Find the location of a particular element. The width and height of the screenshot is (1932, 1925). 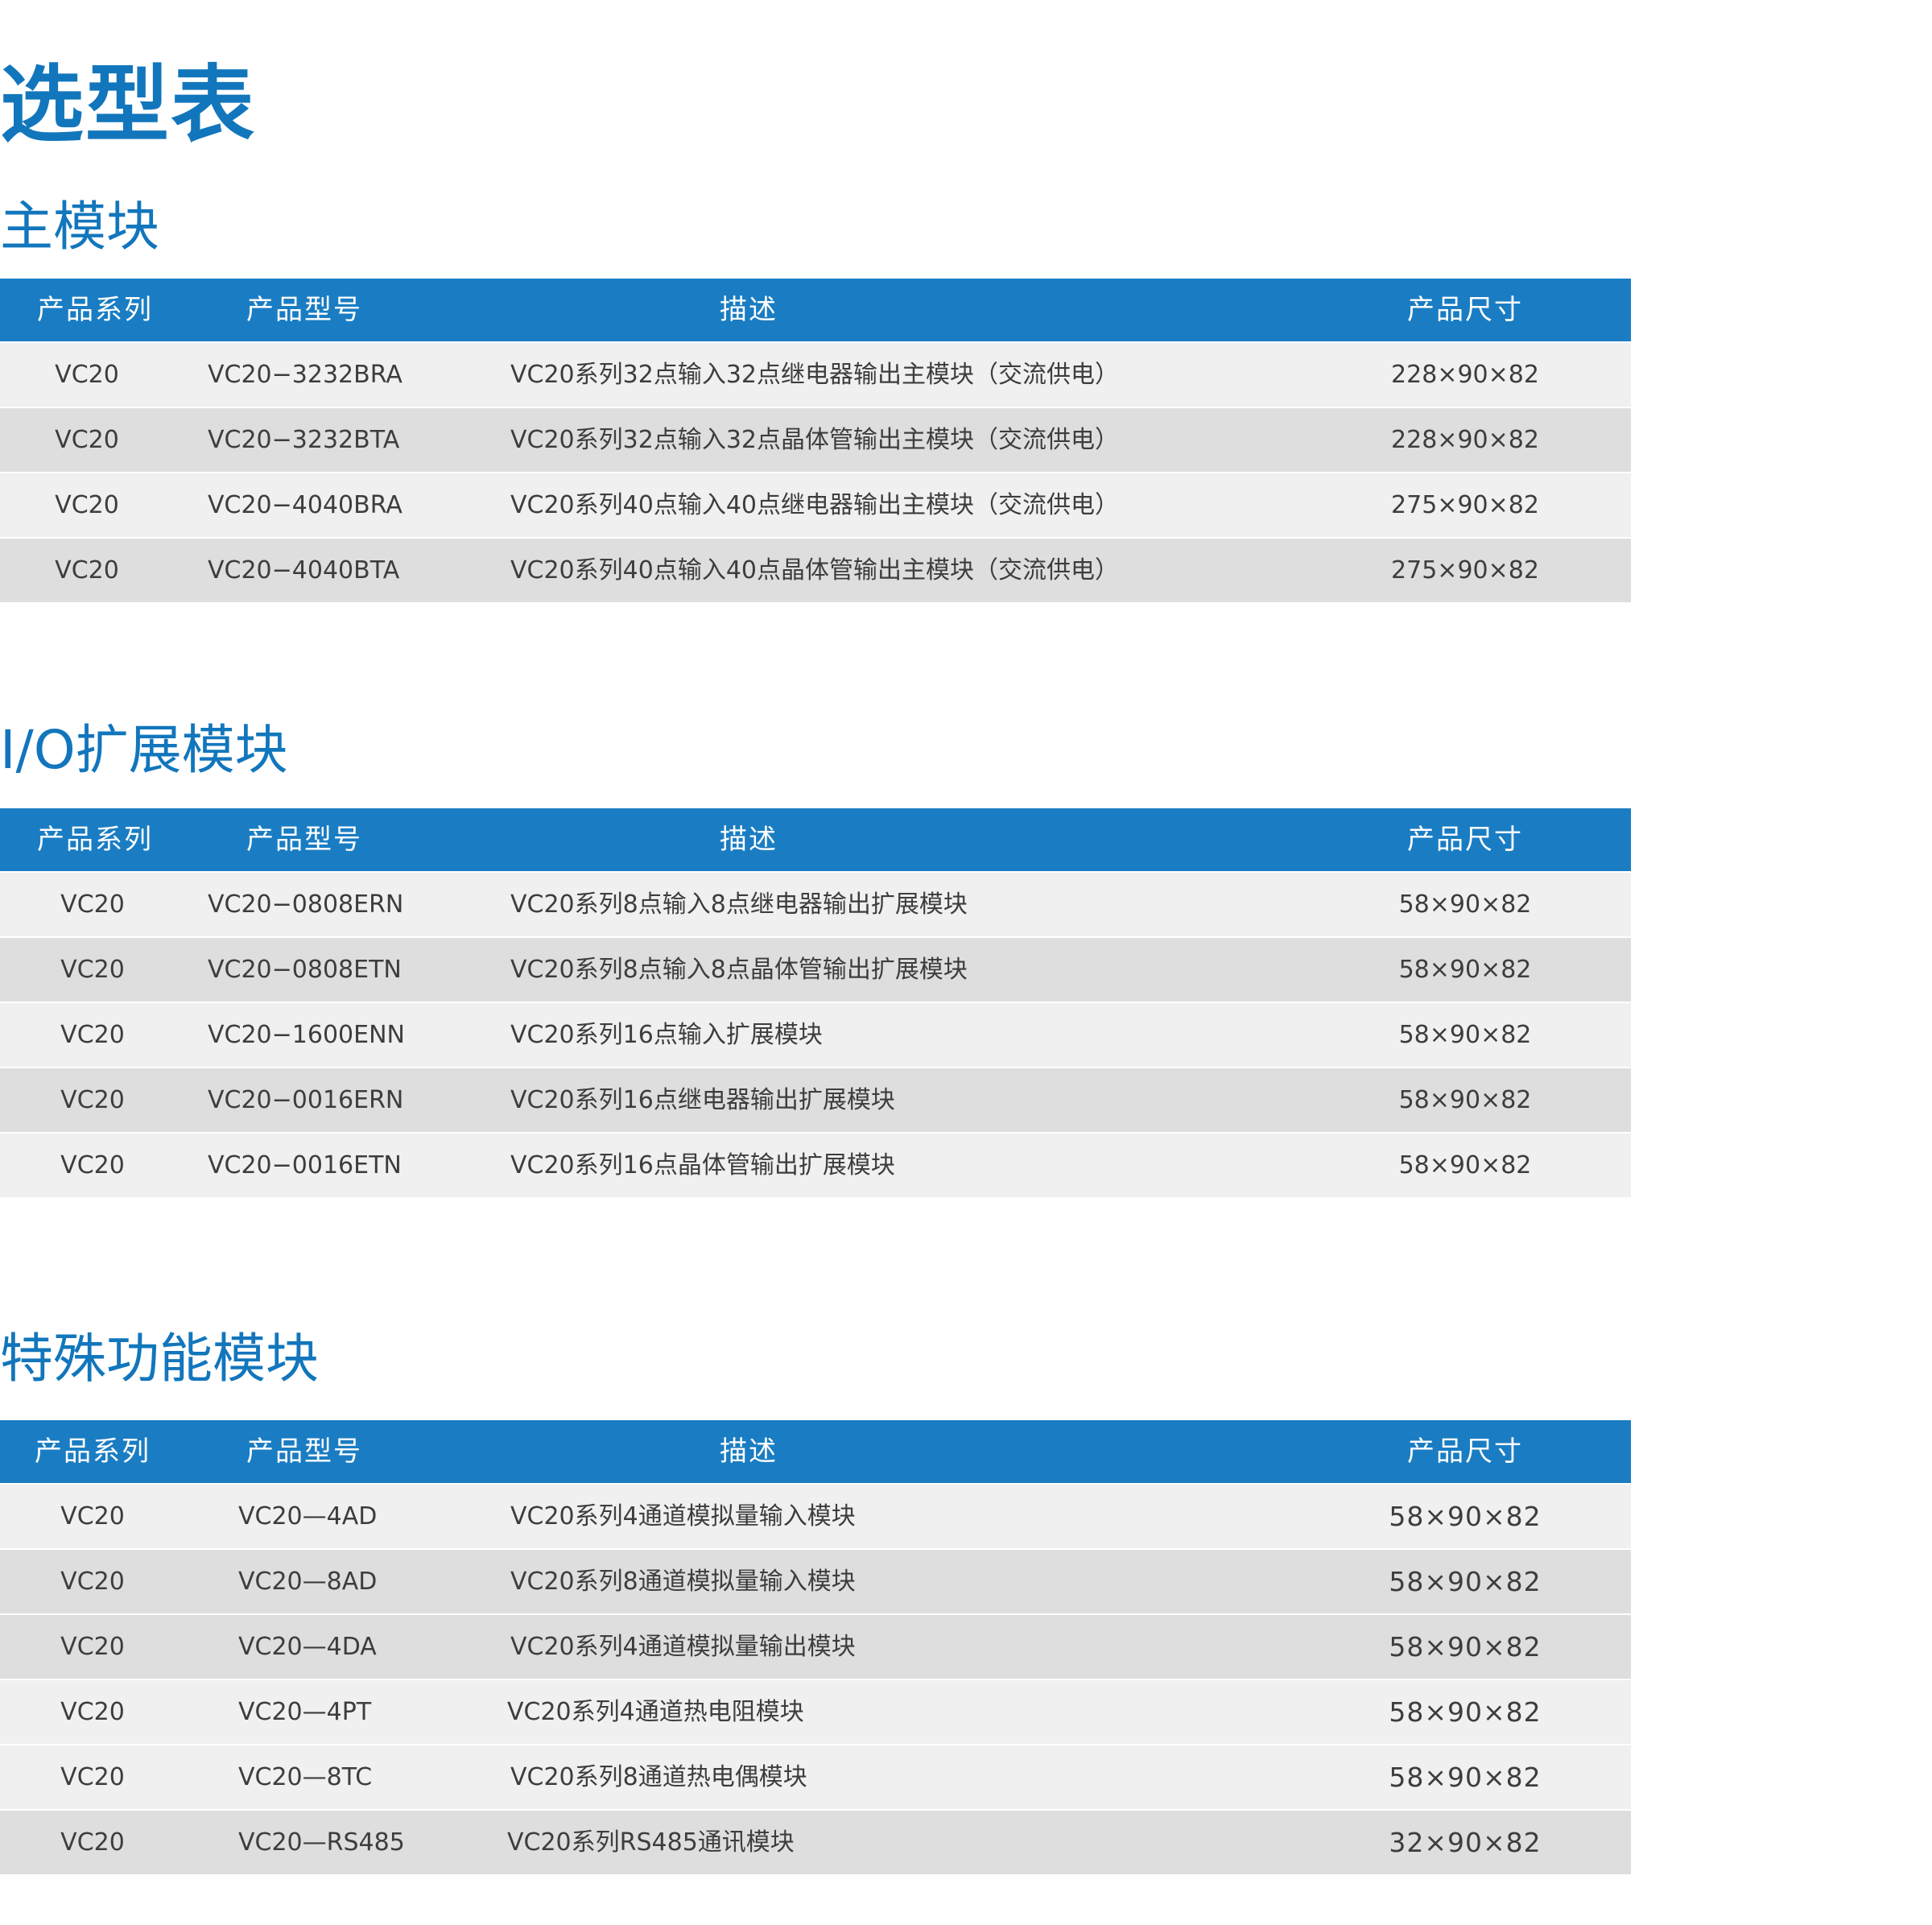

cell-model: VC20—8AD is located at coordinates (308, 1582).